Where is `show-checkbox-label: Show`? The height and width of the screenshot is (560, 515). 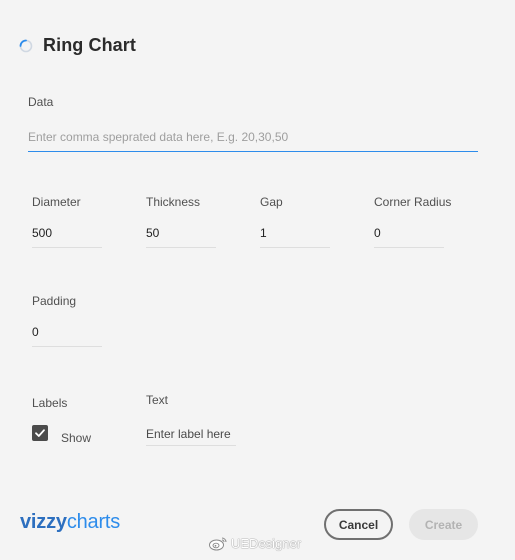
show-checkbox-label: Show is located at coordinates (76, 438).